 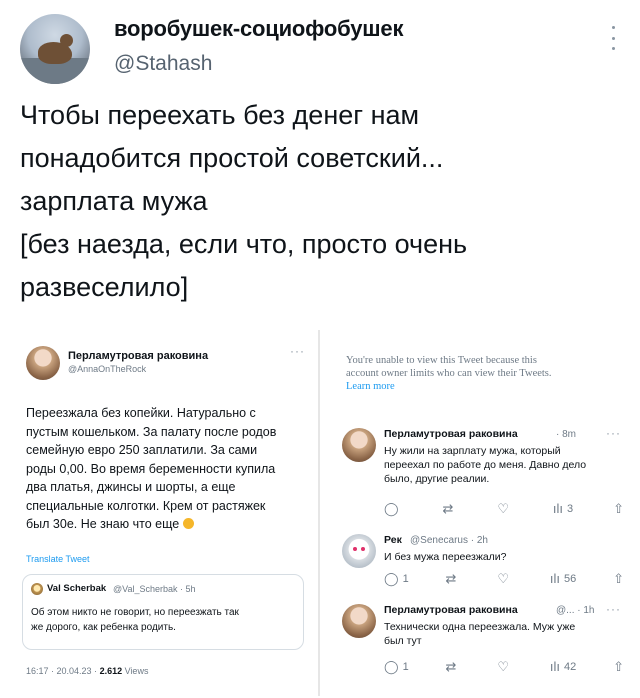 What do you see at coordinates (58, 559) in the screenshot?
I see `translate-link: Translate Tweet` at bounding box center [58, 559].